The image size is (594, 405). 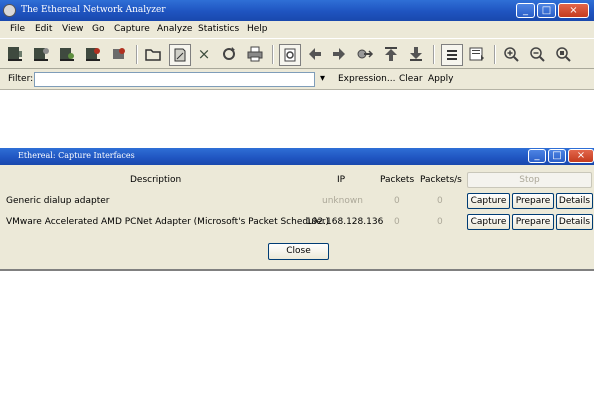 I want to click on filter-dropdown-icon: ▾, so click(x=322, y=78).